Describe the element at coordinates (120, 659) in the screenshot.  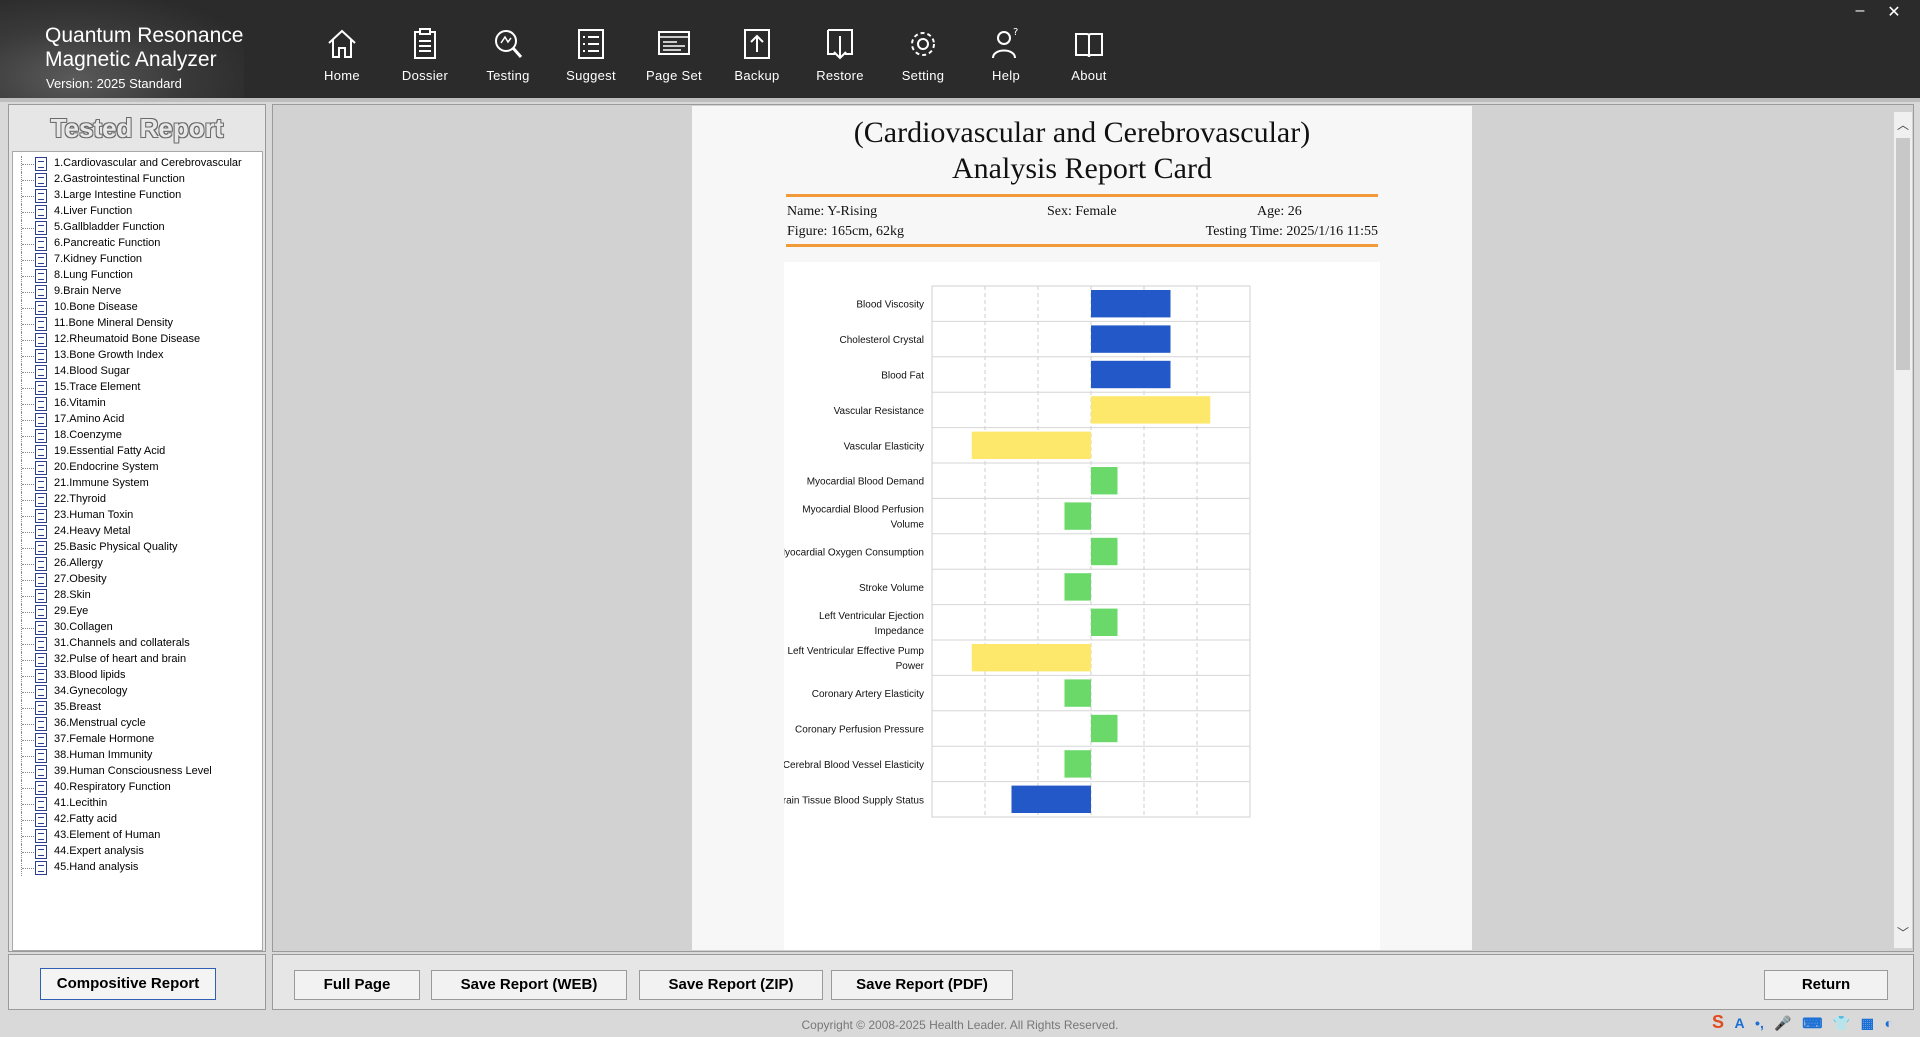
I see `tree-item-label: 32.Pulse of heart and brain` at that location.